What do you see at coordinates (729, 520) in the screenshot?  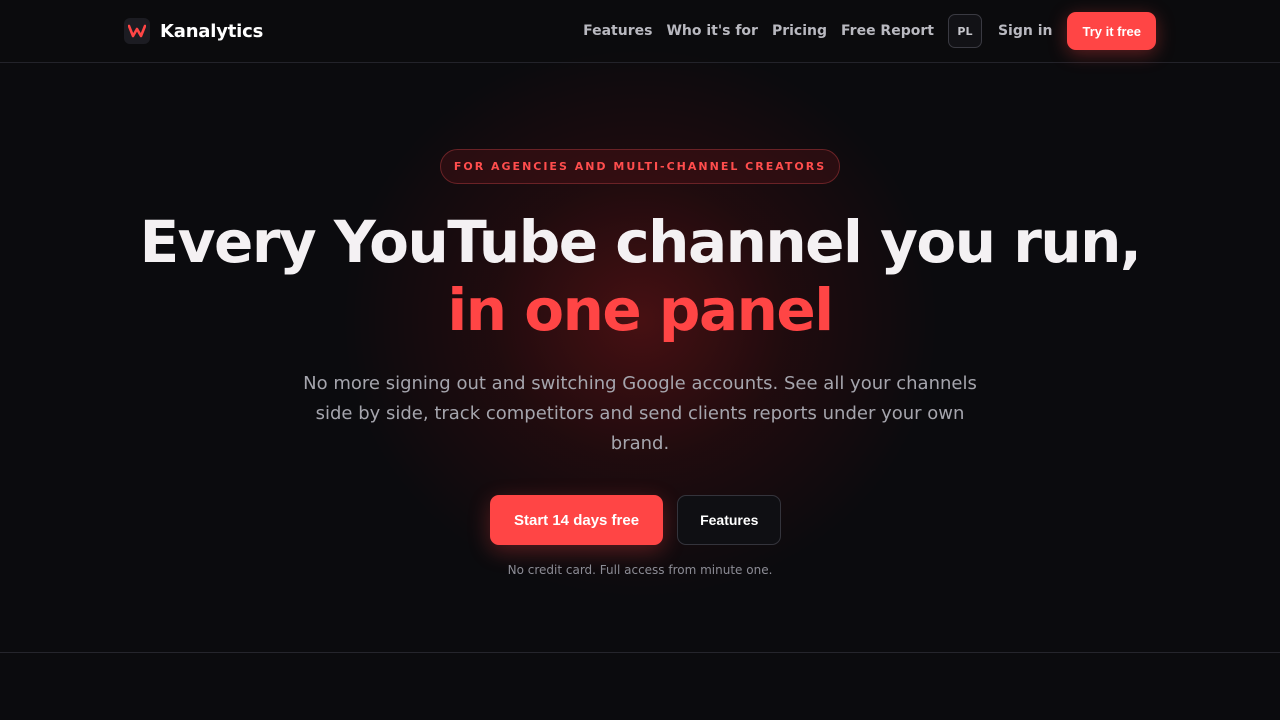 I see `features-button: Features` at bounding box center [729, 520].